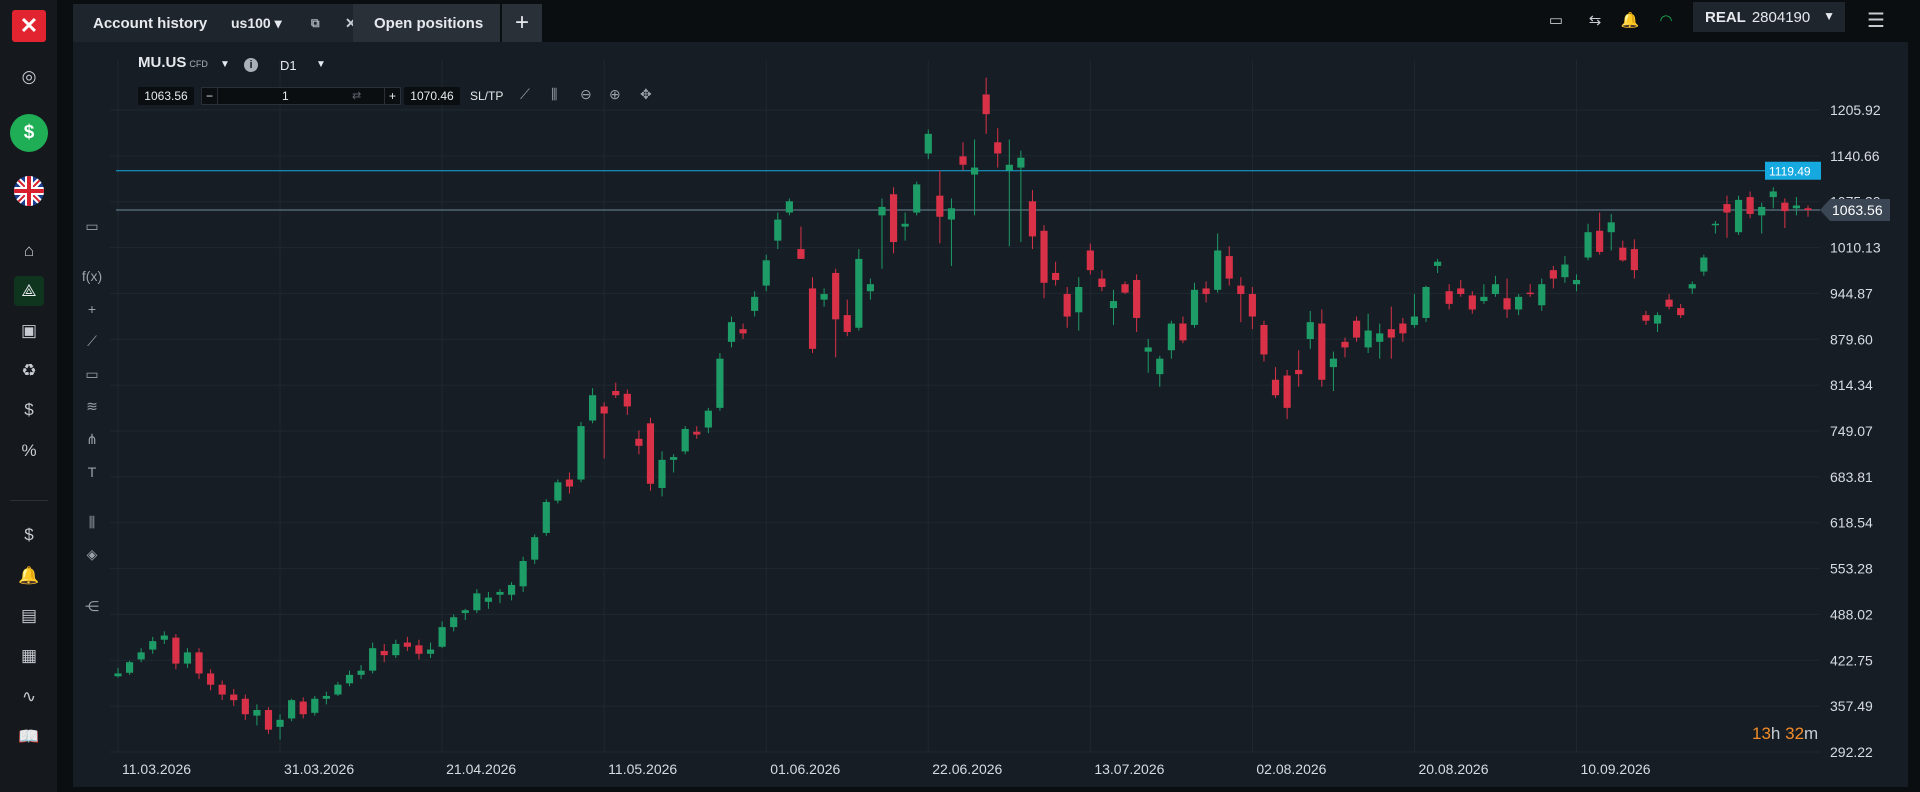 Image resolution: width=1920 pixels, height=792 pixels. I want to click on symbol-tag: CFD, so click(198, 64).